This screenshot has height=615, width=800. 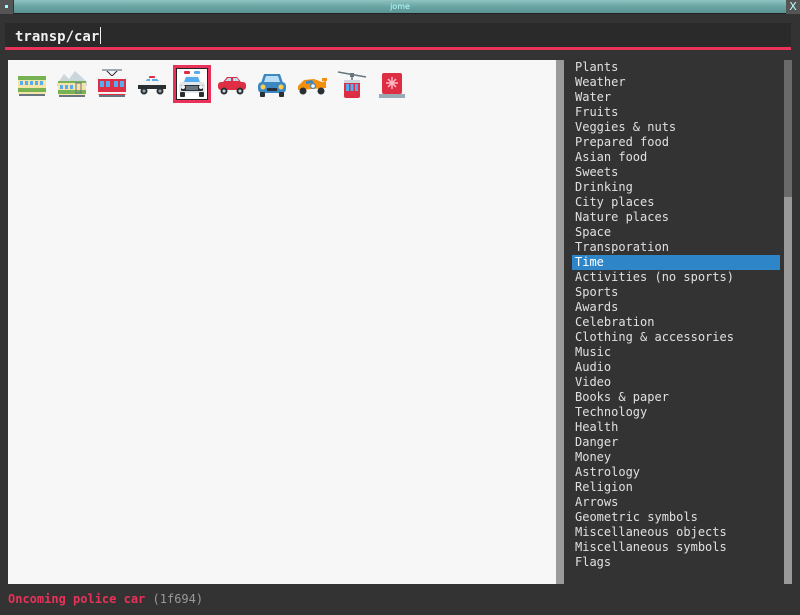 I want to click on status-bar: Oncoming police car (1f694), so click(x=105, y=599).